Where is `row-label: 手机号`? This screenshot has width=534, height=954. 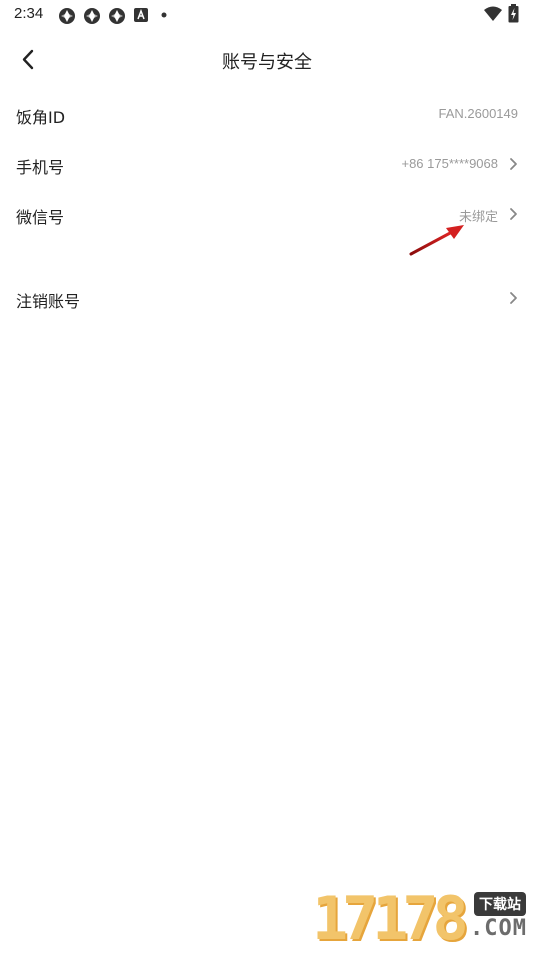
row-label: 手机号 is located at coordinates (40, 167).